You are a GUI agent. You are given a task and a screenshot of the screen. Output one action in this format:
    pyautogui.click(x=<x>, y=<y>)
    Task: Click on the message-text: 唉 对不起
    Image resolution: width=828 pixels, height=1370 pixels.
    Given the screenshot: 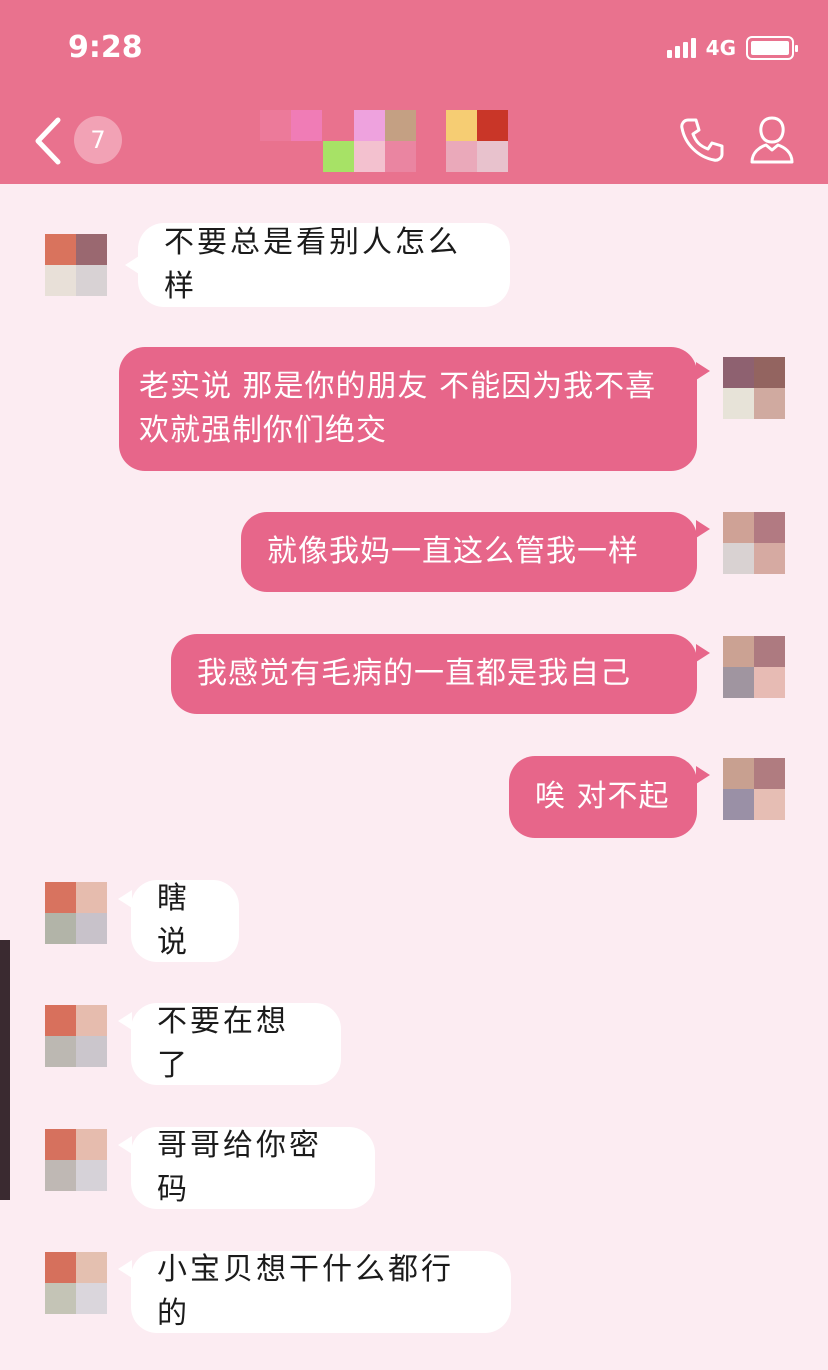 What is the action you would take?
    pyautogui.click(x=602, y=796)
    